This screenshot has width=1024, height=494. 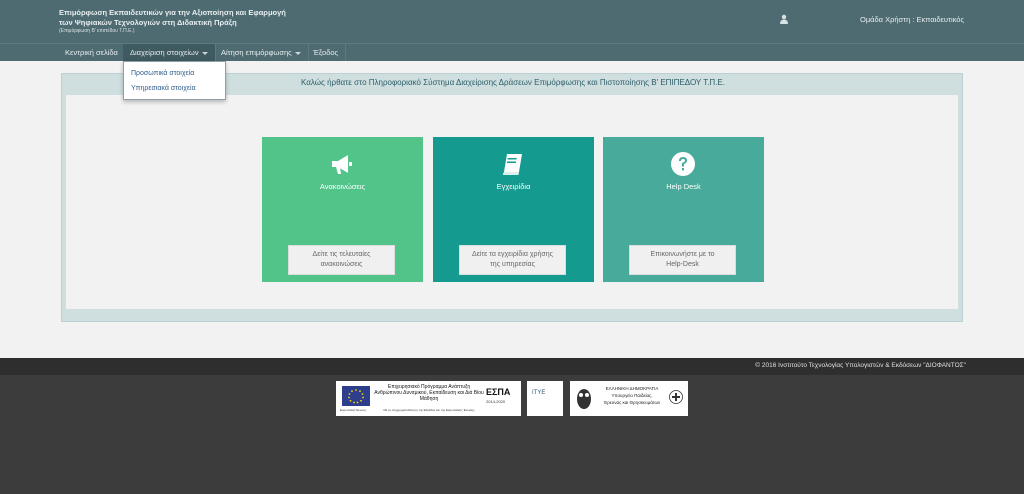 What do you see at coordinates (912, 19) in the screenshot?
I see `user-group-label: Ομάδα Χρήστη : Εκπαιδευτικός` at bounding box center [912, 19].